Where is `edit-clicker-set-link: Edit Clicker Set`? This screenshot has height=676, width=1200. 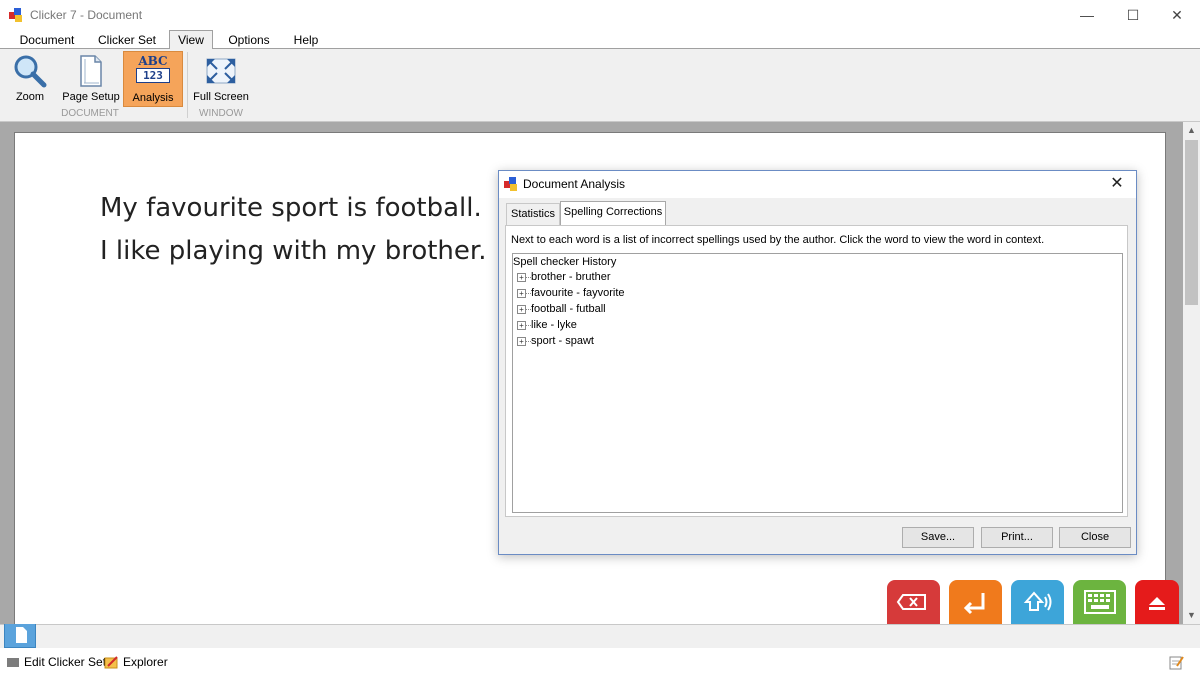
edit-clicker-set-link: Edit Clicker Set is located at coordinates (65, 662).